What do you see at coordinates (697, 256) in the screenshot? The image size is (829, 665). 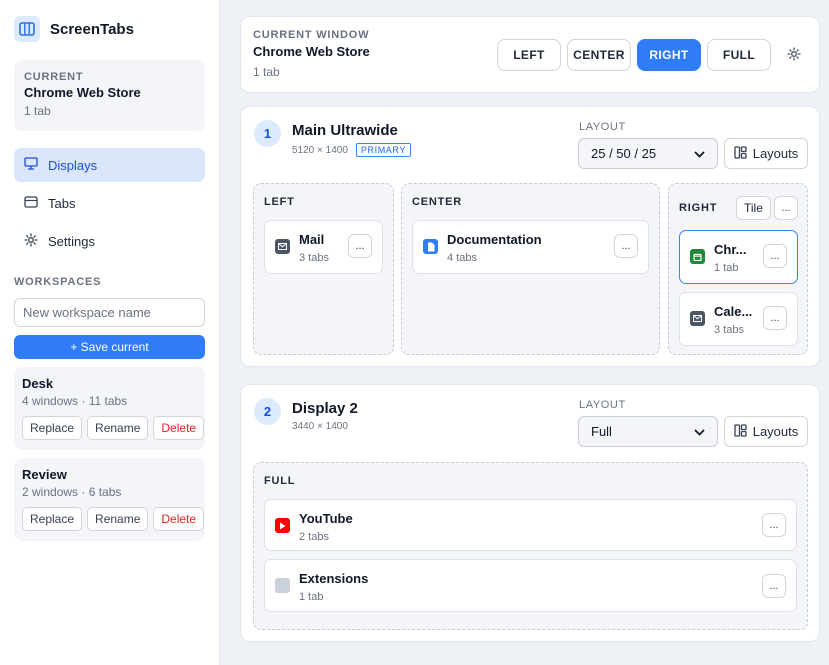 I see `store-icon` at bounding box center [697, 256].